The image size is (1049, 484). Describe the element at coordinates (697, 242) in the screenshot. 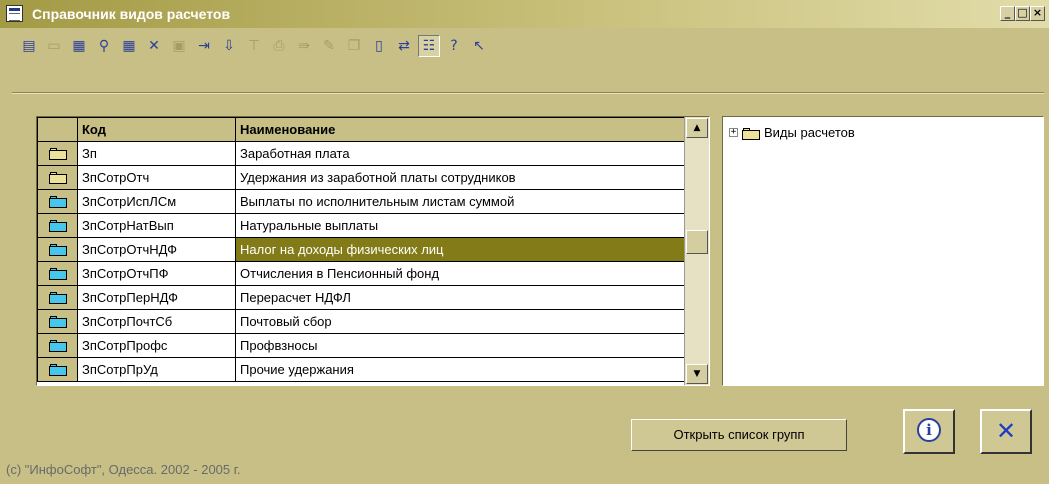

I see `scroll-thumb` at that location.